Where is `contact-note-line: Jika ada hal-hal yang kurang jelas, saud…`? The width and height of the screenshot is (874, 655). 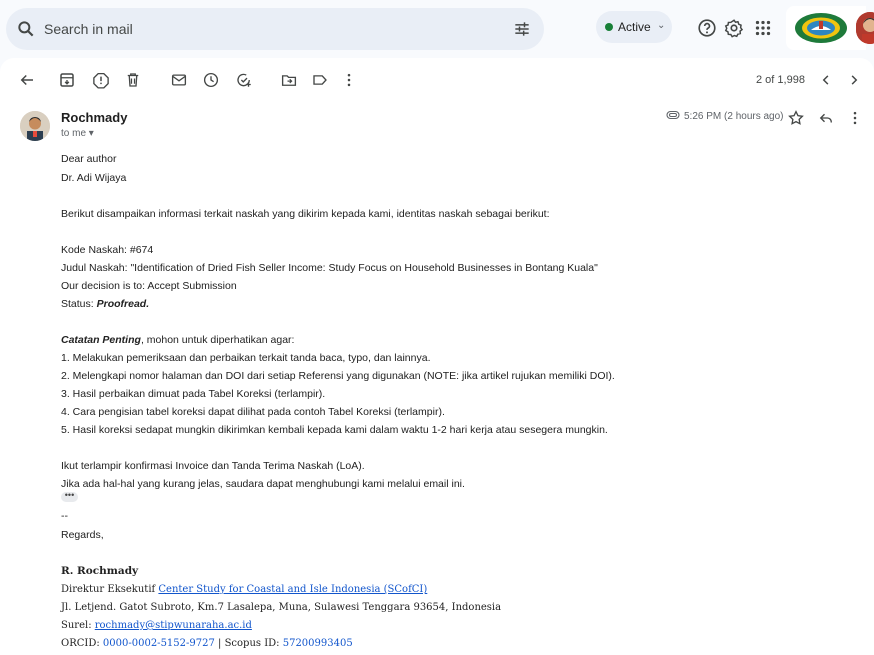 contact-note-line: Jika ada hal-hal yang kurang jelas, saud… is located at coordinates (263, 484).